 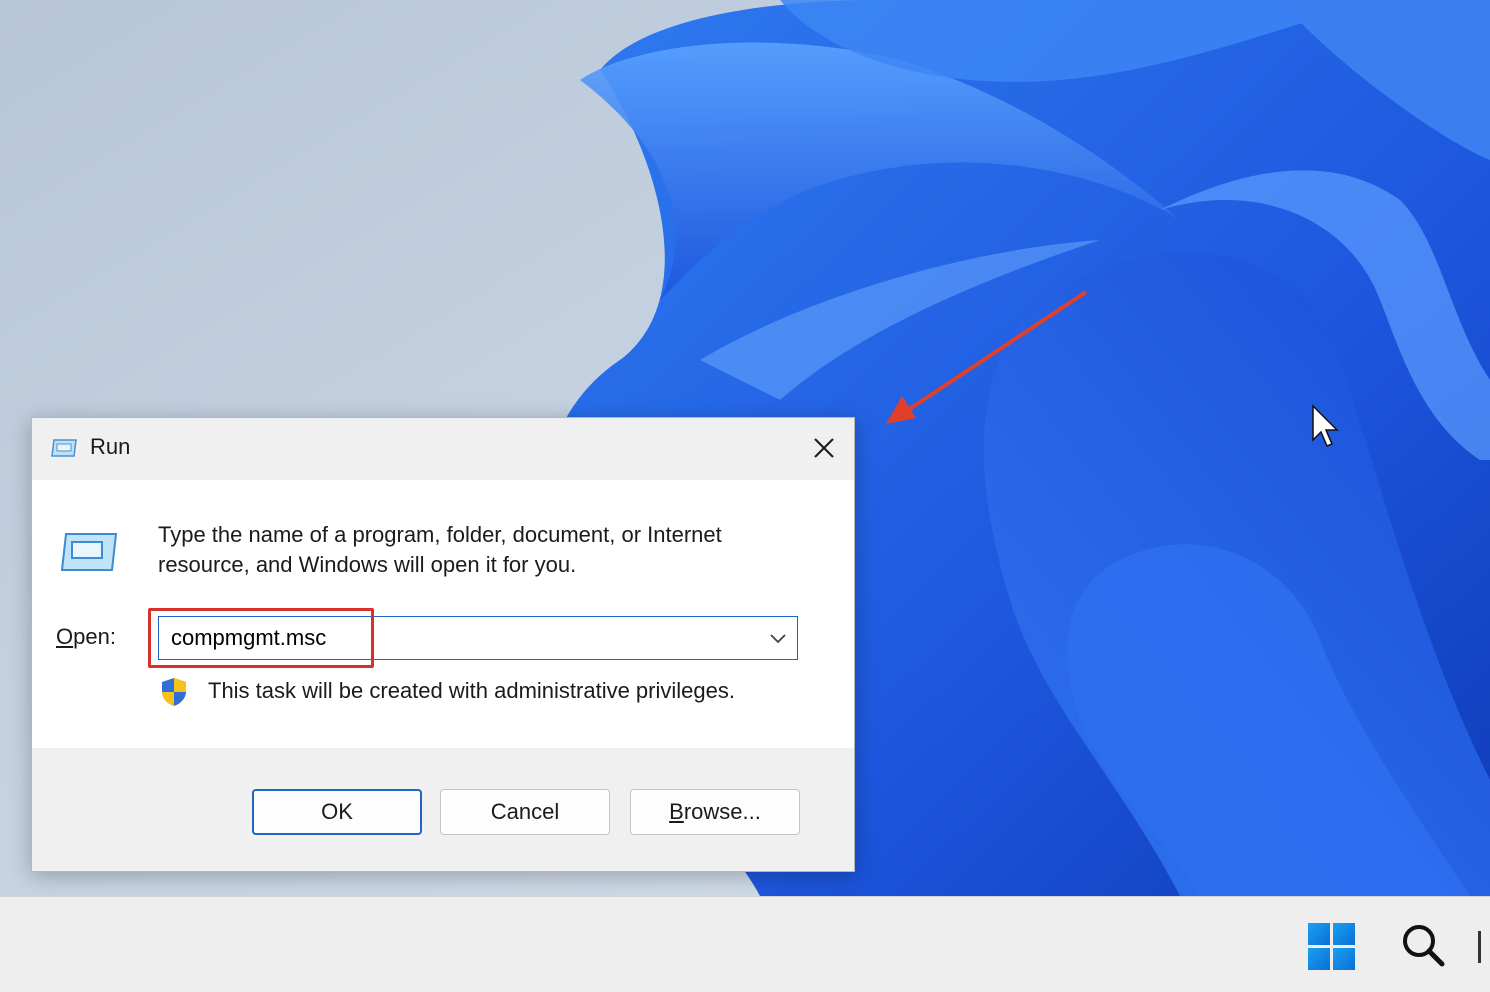 I want to click on open-label-accelerator: O, so click(x=65, y=636).